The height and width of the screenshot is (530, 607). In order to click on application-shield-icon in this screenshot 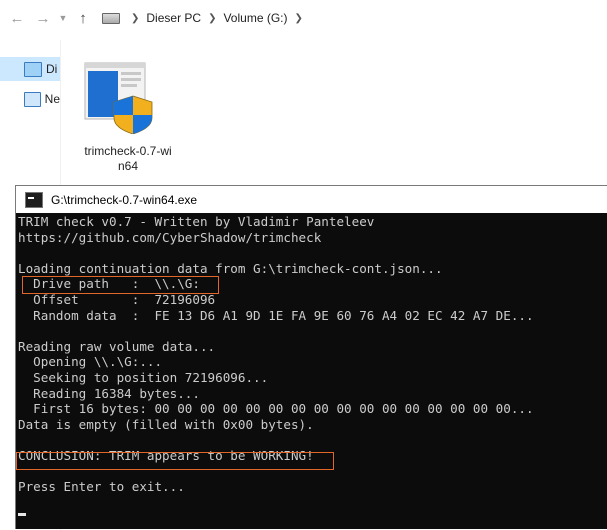, I will do `click(118, 98)`.